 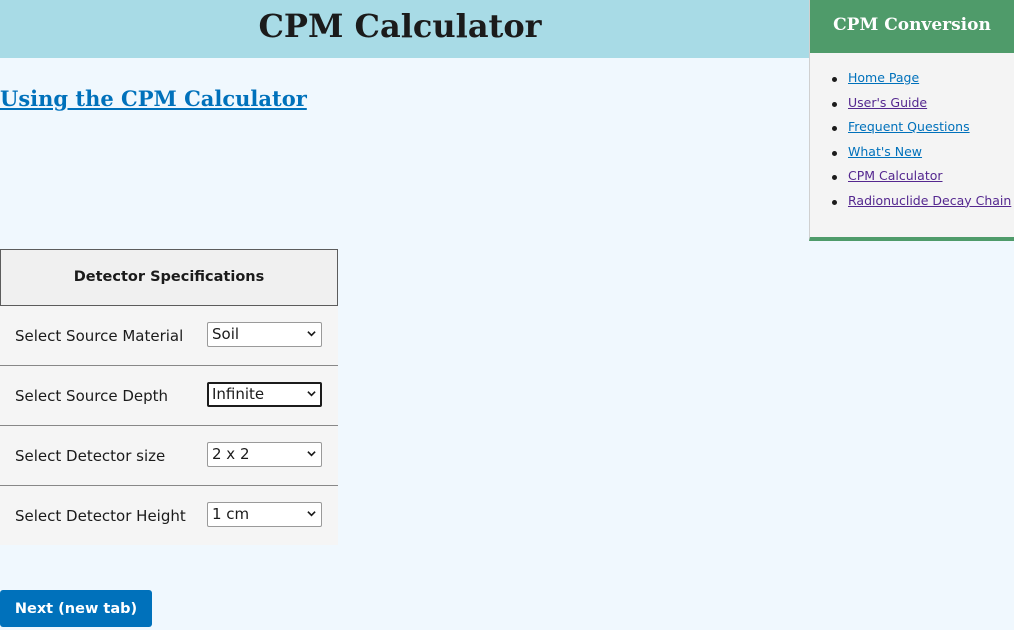 I want to click on sidebar-item-home: Home Page, so click(x=910, y=82).